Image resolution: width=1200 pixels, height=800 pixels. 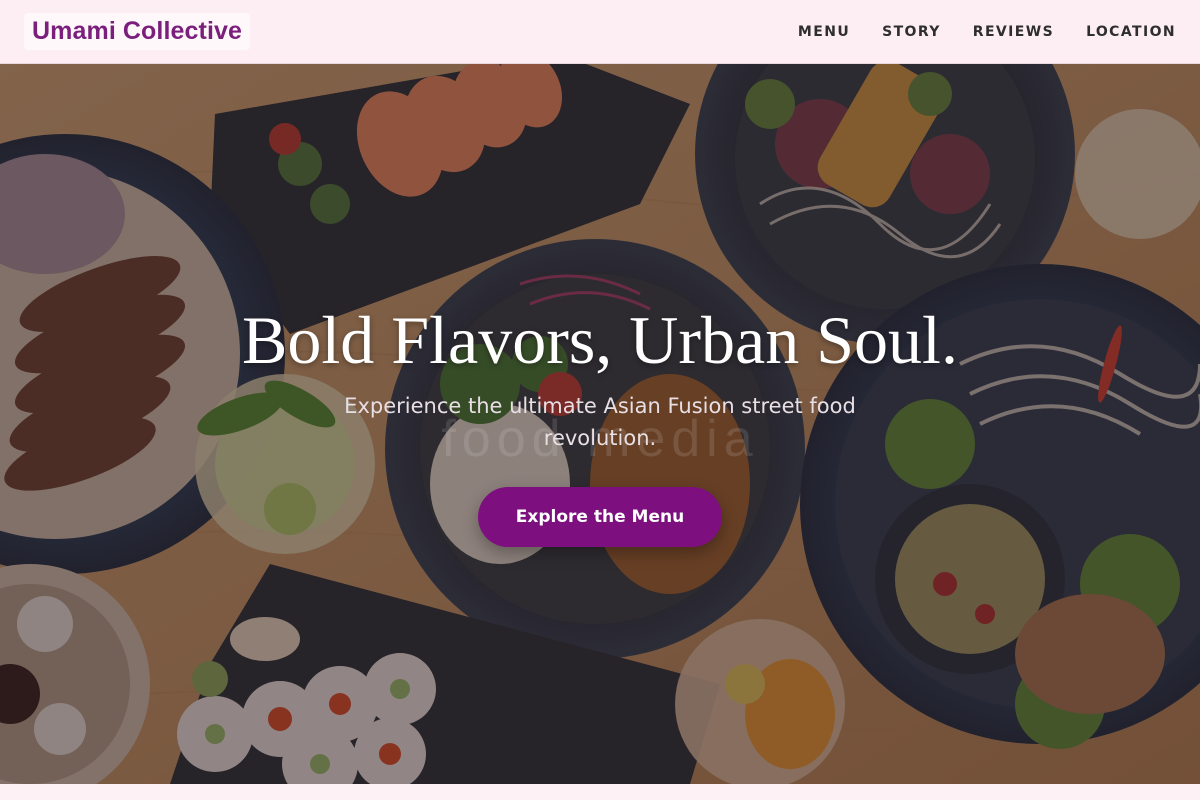 What do you see at coordinates (1013, 32) in the screenshot?
I see `nav-link-reviews: REVIEWS` at bounding box center [1013, 32].